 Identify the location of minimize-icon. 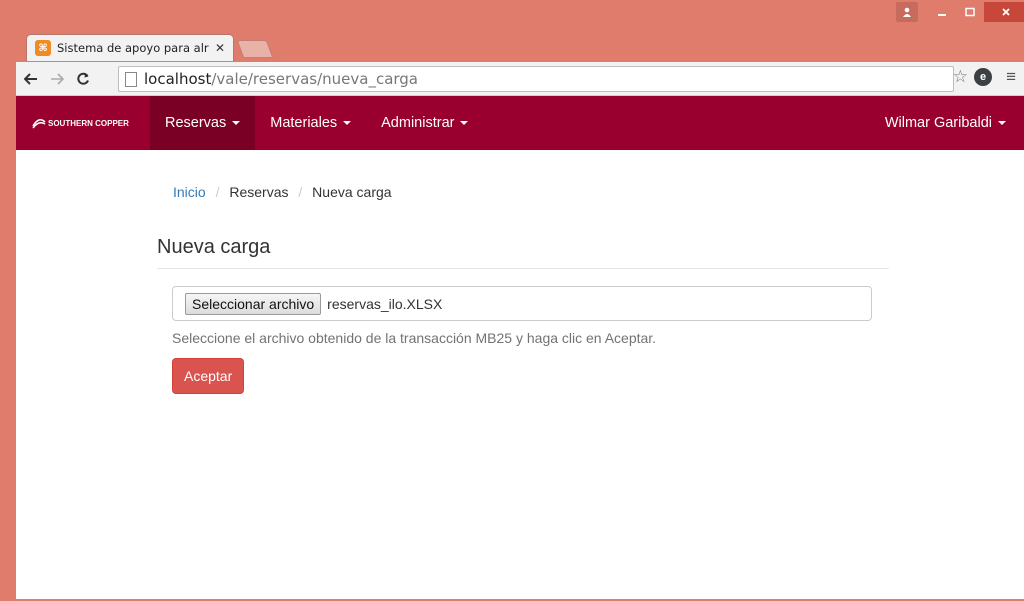
(942, 12).